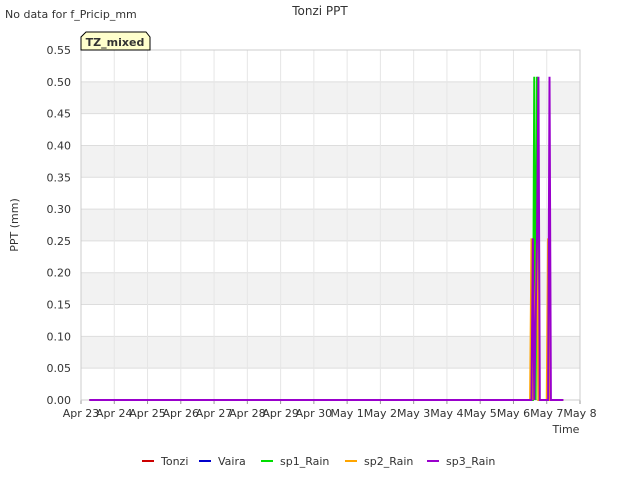  I want to click on badge-label: TZ_mixed, so click(115, 42).